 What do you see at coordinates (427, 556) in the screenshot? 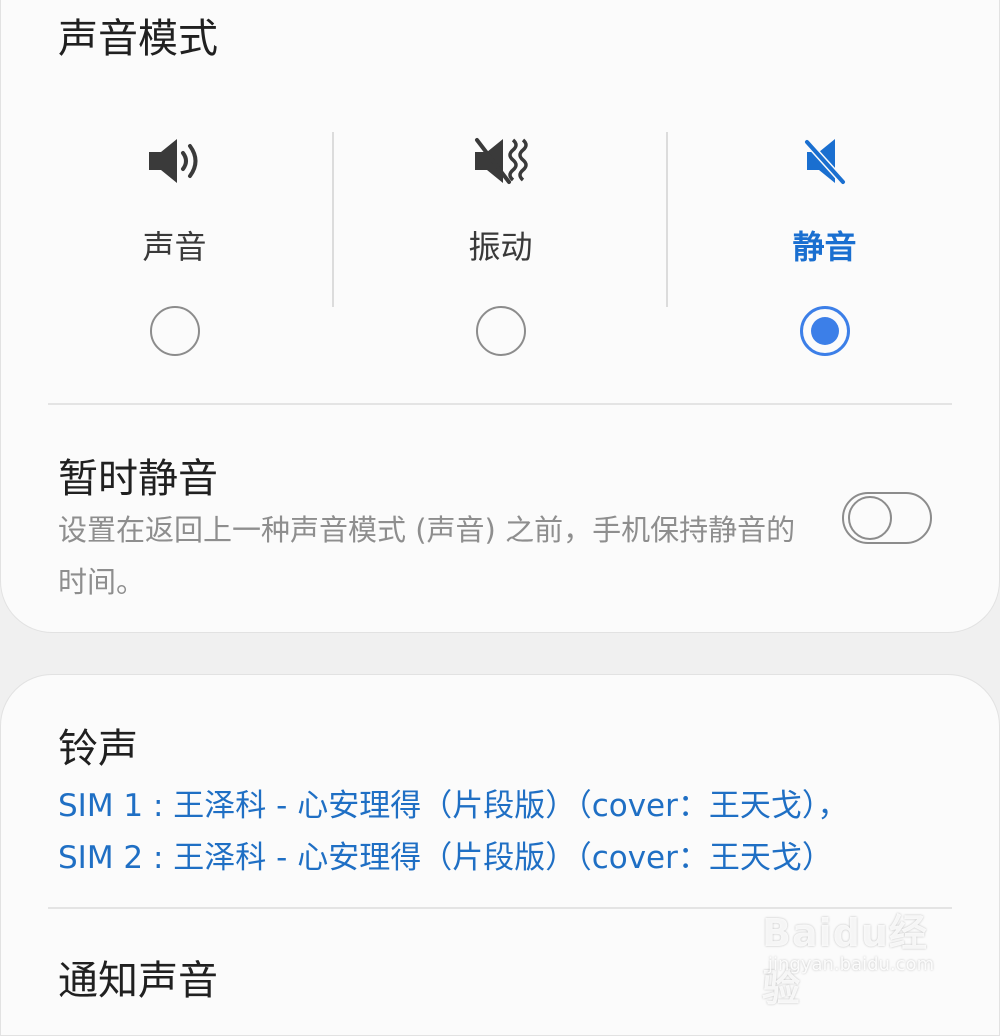
I see `temporary-mute-description: 设置在返回上一种声音模式 (声音) 之前，手机保持静音的时间。` at bounding box center [427, 556].